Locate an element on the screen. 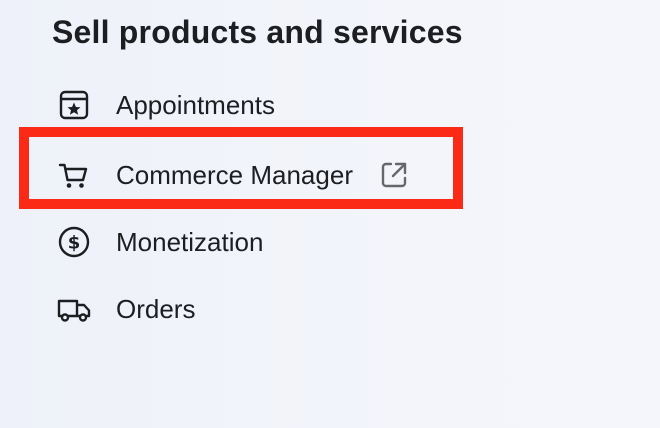  dollar-circle-icon: $ is located at coordinates (74, 242).